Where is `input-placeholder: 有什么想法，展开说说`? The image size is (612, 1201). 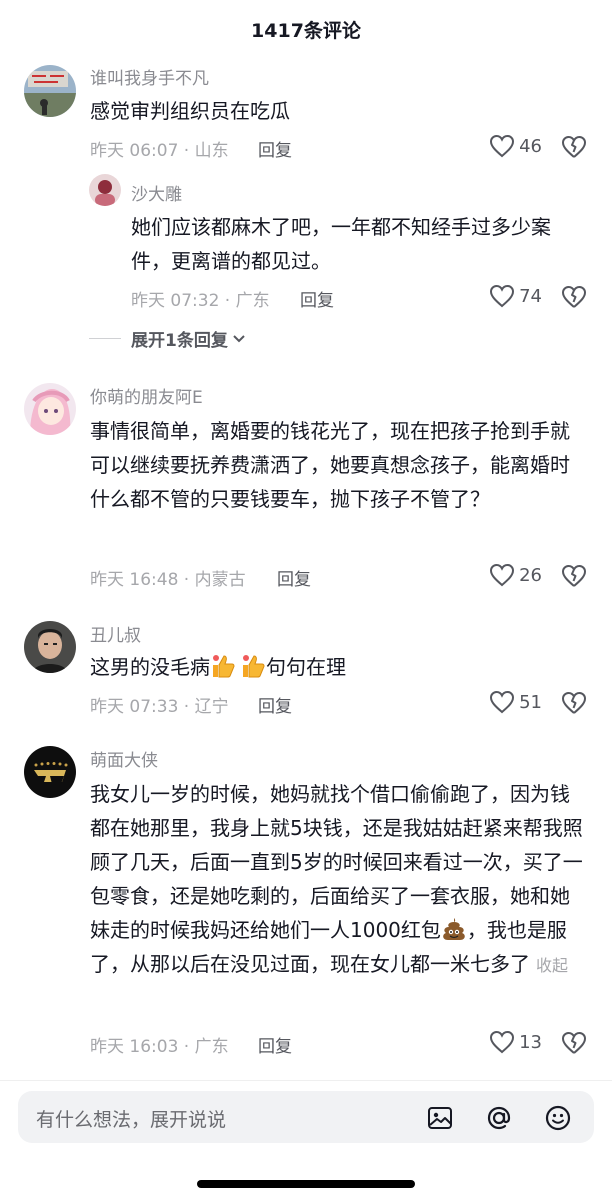
input-placeholder: 有什么想法，展开说说 is located at coordinates (131, 1120).